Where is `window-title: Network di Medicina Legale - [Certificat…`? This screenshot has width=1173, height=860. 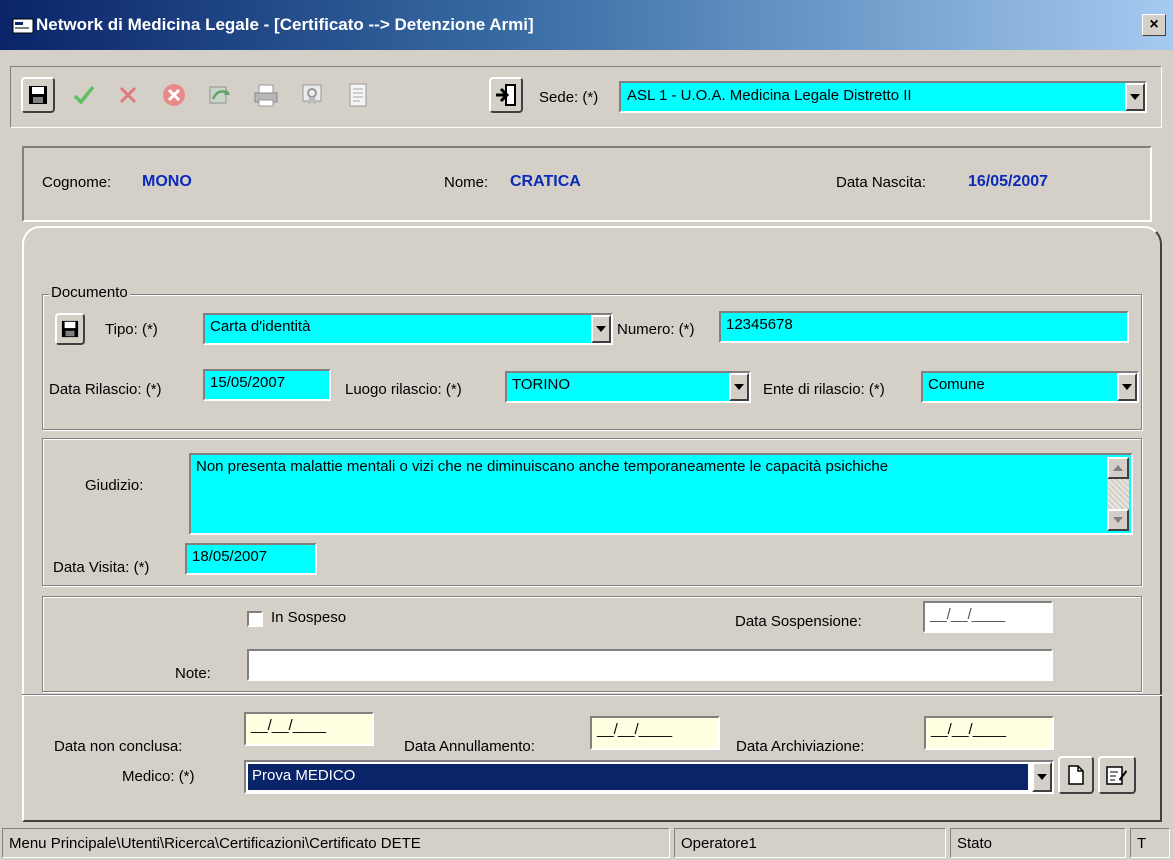
window-title: Network di Medicina Legale - [Certificat… is located at coordinates (285, 24).